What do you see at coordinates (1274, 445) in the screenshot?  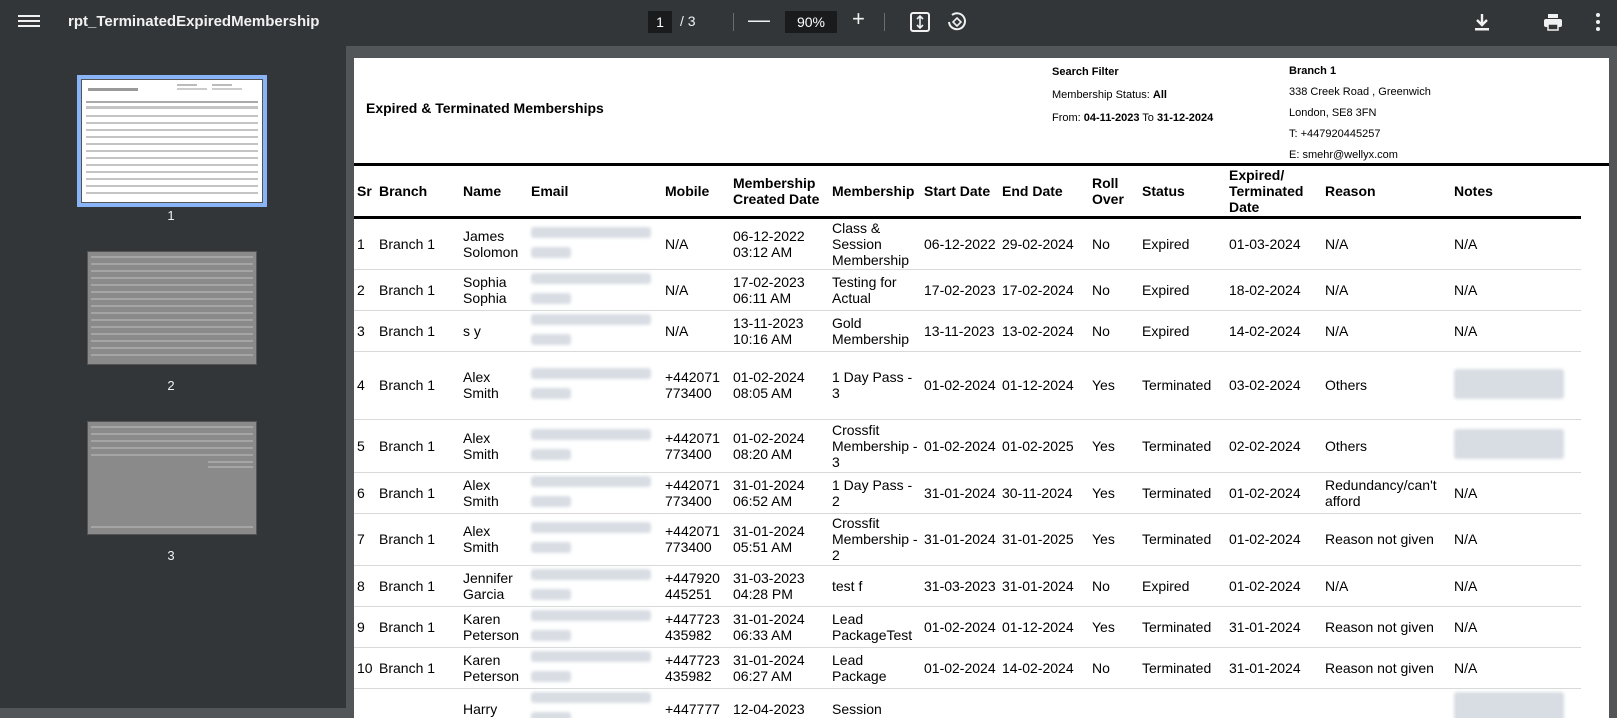 I see `cell-exp: 02-02-2024` at bounding box center [1274, 445].